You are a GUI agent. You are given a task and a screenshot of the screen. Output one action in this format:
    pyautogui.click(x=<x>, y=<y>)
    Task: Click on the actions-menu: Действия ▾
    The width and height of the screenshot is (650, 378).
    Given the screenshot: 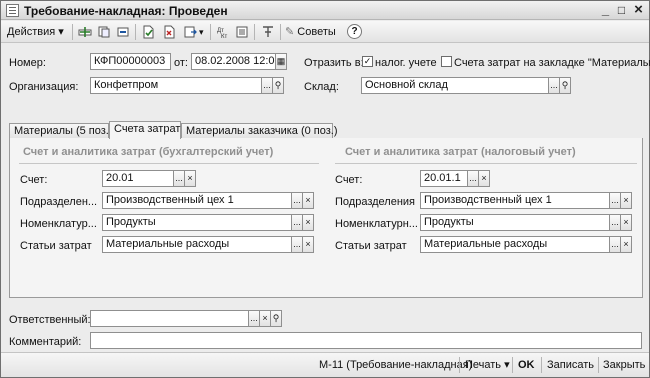 What is the action you would take?
    pyautogui.click(x=35, y=32)
    